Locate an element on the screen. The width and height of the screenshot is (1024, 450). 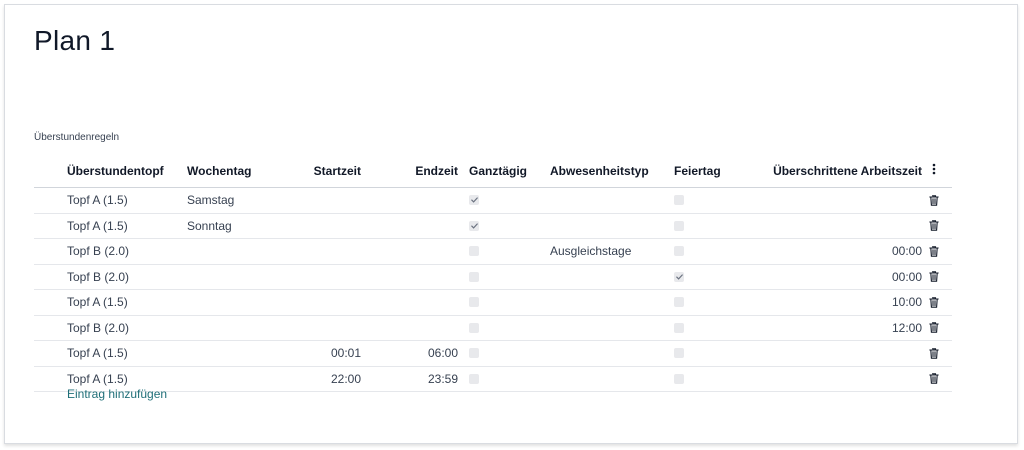
column-header-abwesenheitstyp: Abwesenheitstyp is located at coordinates (607, 170).